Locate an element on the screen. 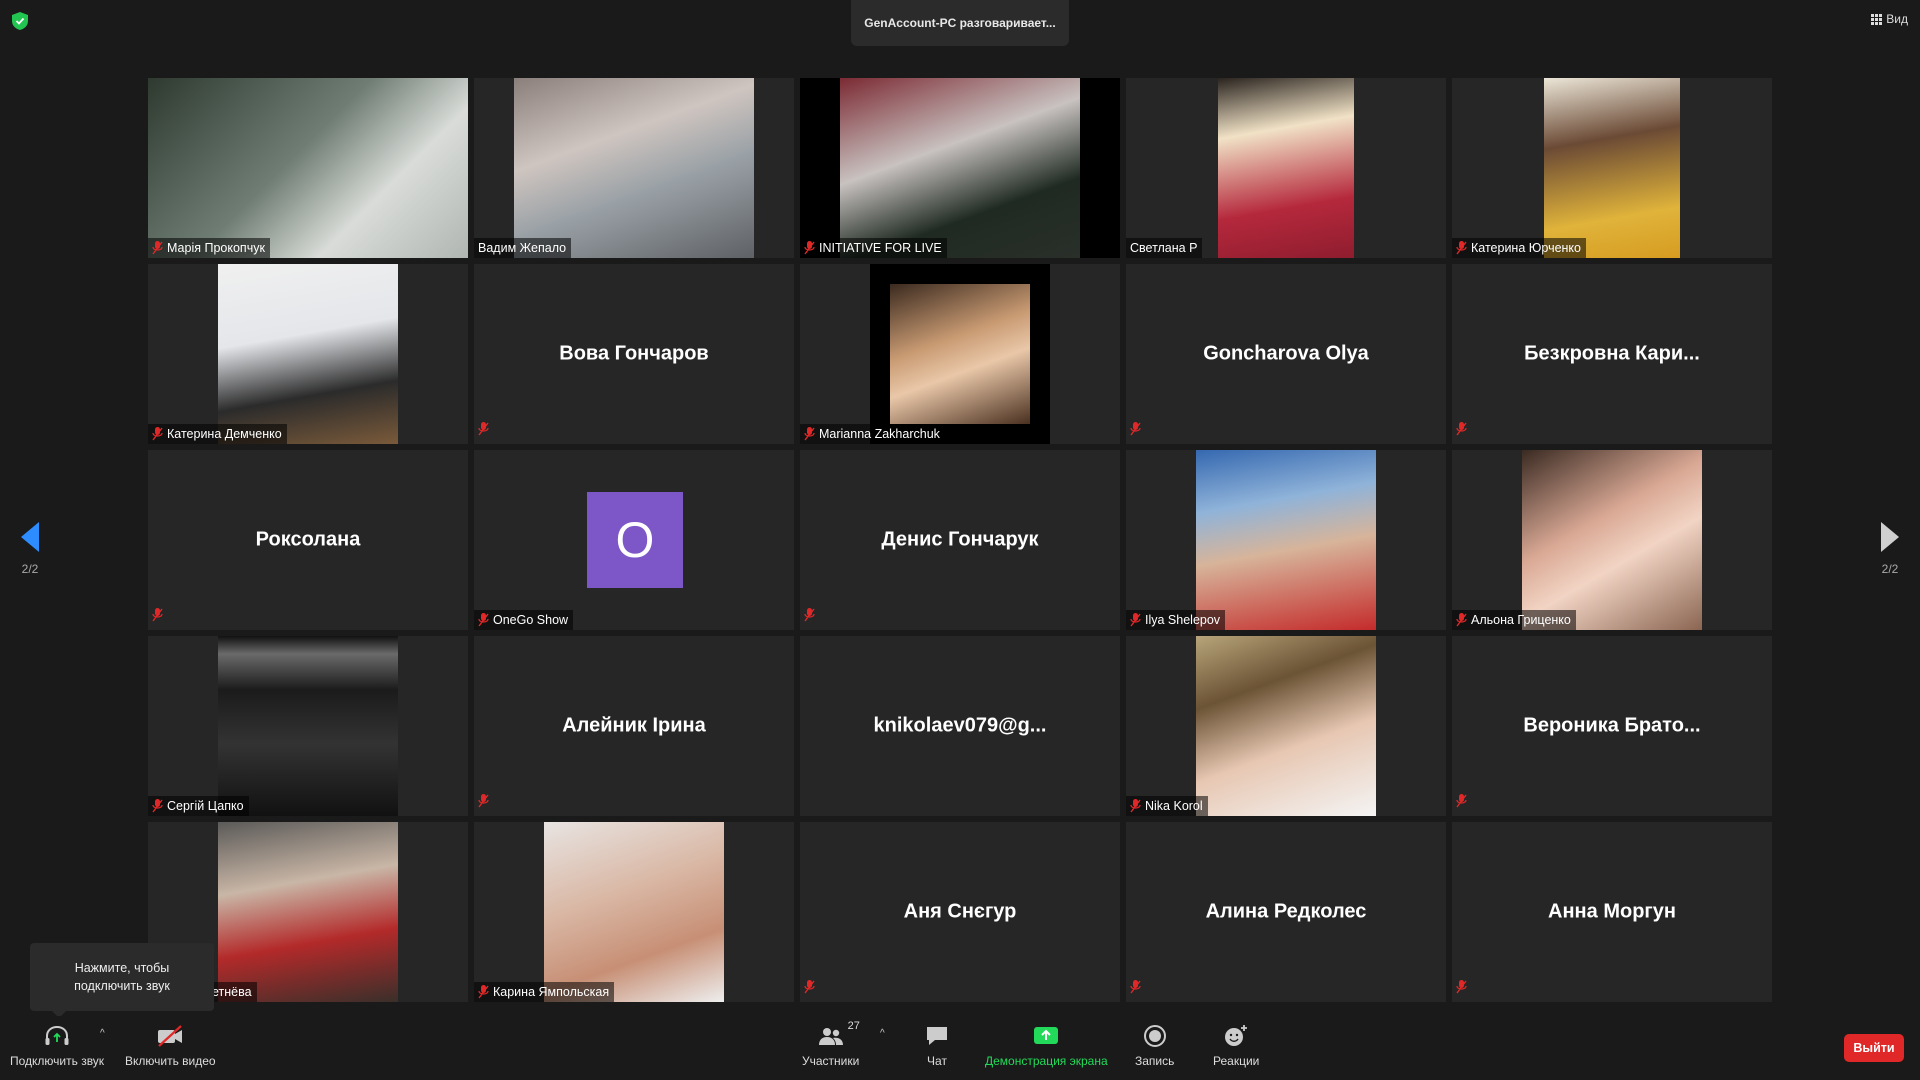 Image resolution: width=1920 pixels, height=1080 pixels. participant-tile: Катерина Демченко is located at coordinates (308, 354).